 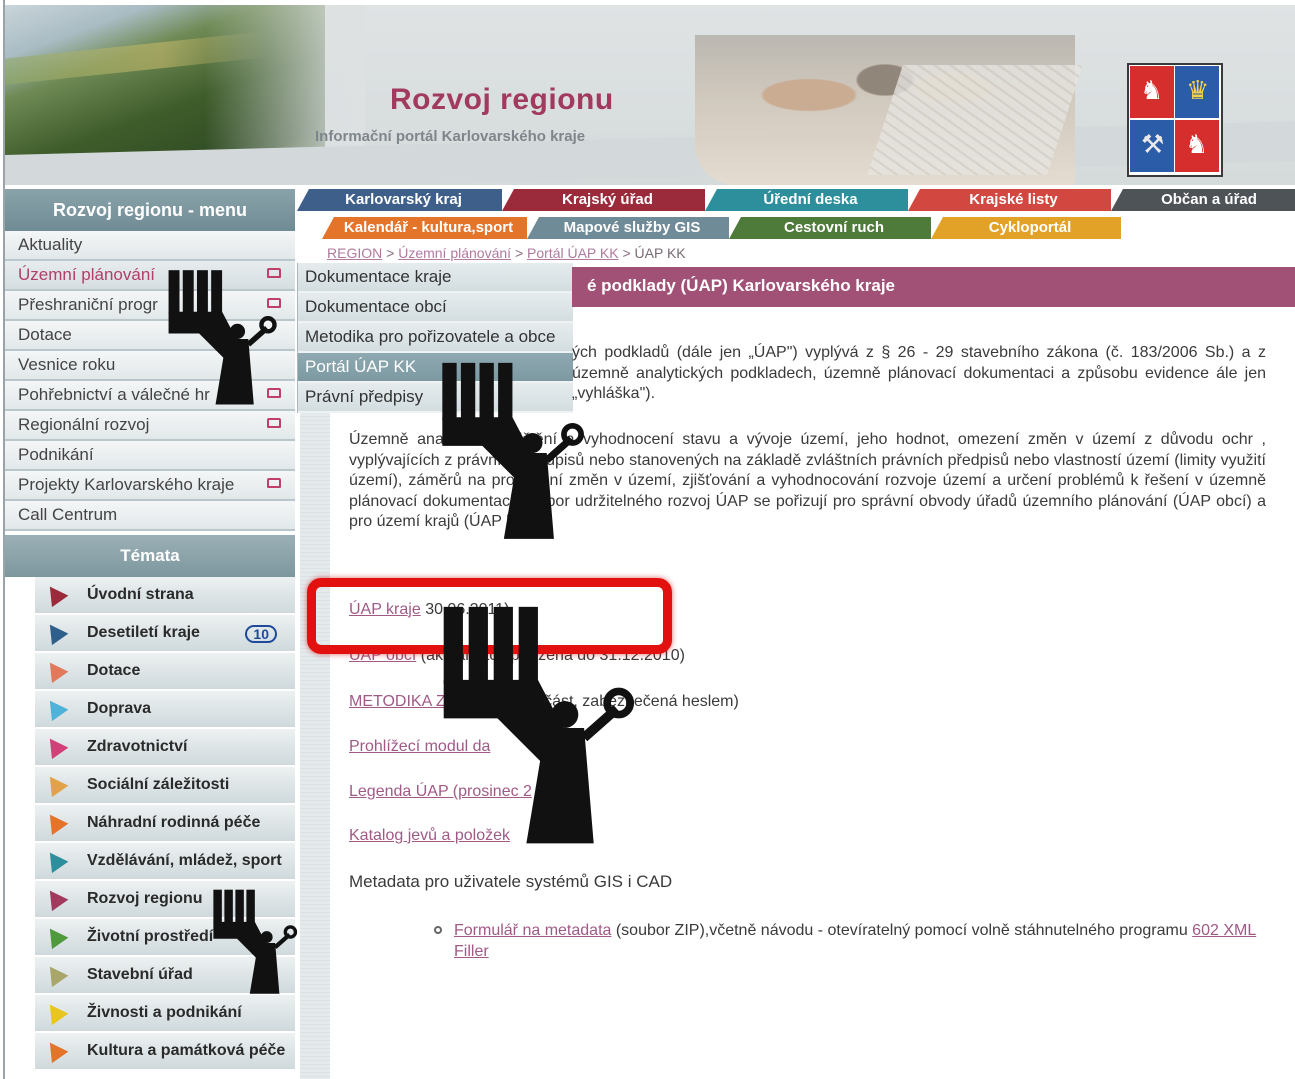 What do you see at coordinates (261, 634) in the screenshot?
I see `anniversary-logo-icon: 10` at bounding box center [261, 634].